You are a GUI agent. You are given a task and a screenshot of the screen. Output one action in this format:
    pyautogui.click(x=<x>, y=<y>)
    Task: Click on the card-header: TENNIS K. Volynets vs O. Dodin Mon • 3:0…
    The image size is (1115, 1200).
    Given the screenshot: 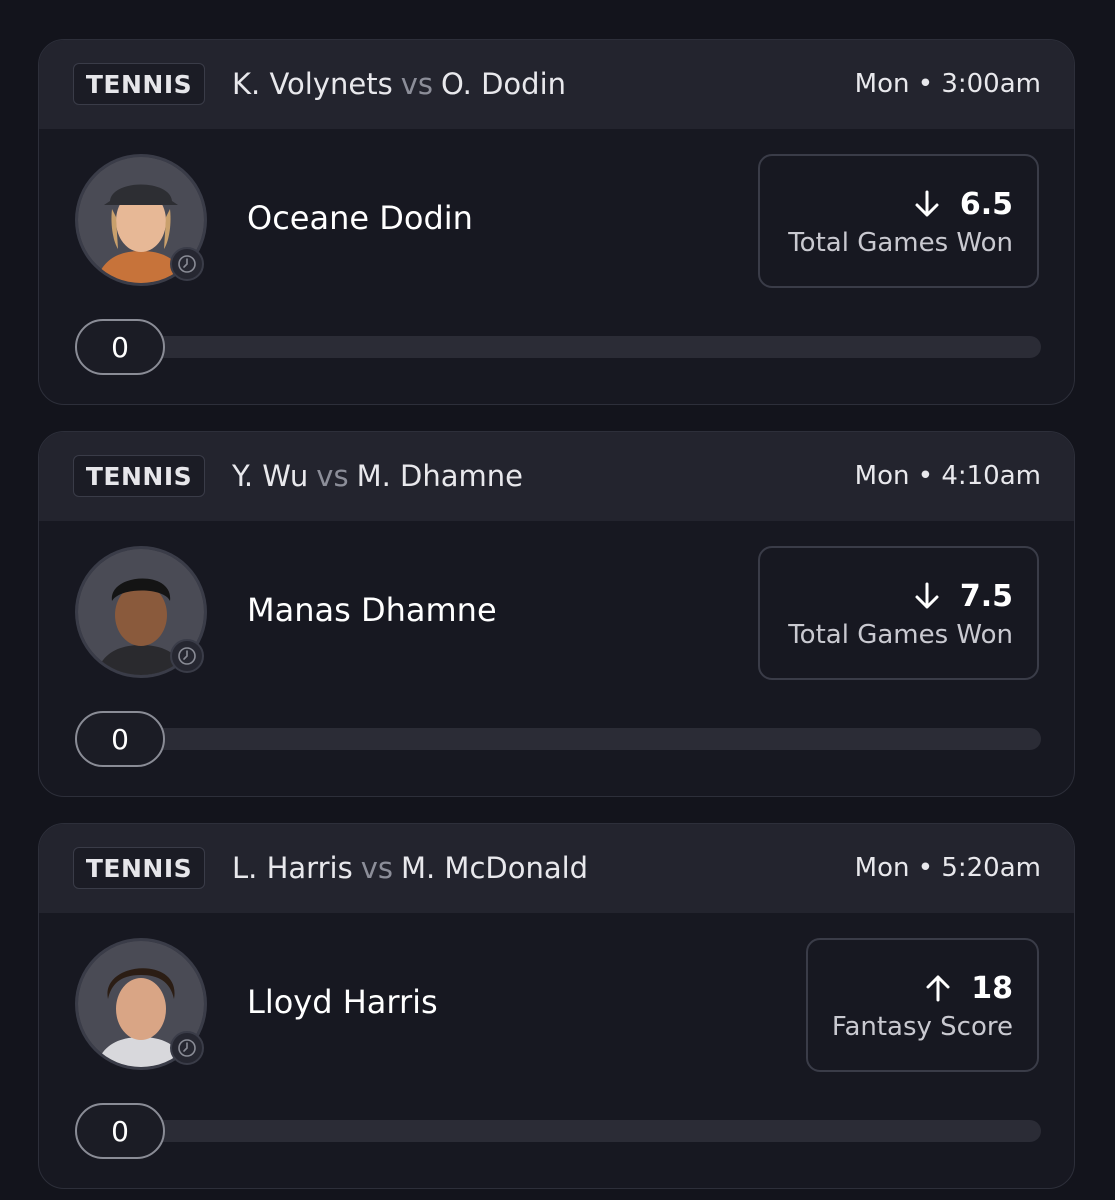 What is the action you would take?
    pyautogui.click(x=556, y=84)
    